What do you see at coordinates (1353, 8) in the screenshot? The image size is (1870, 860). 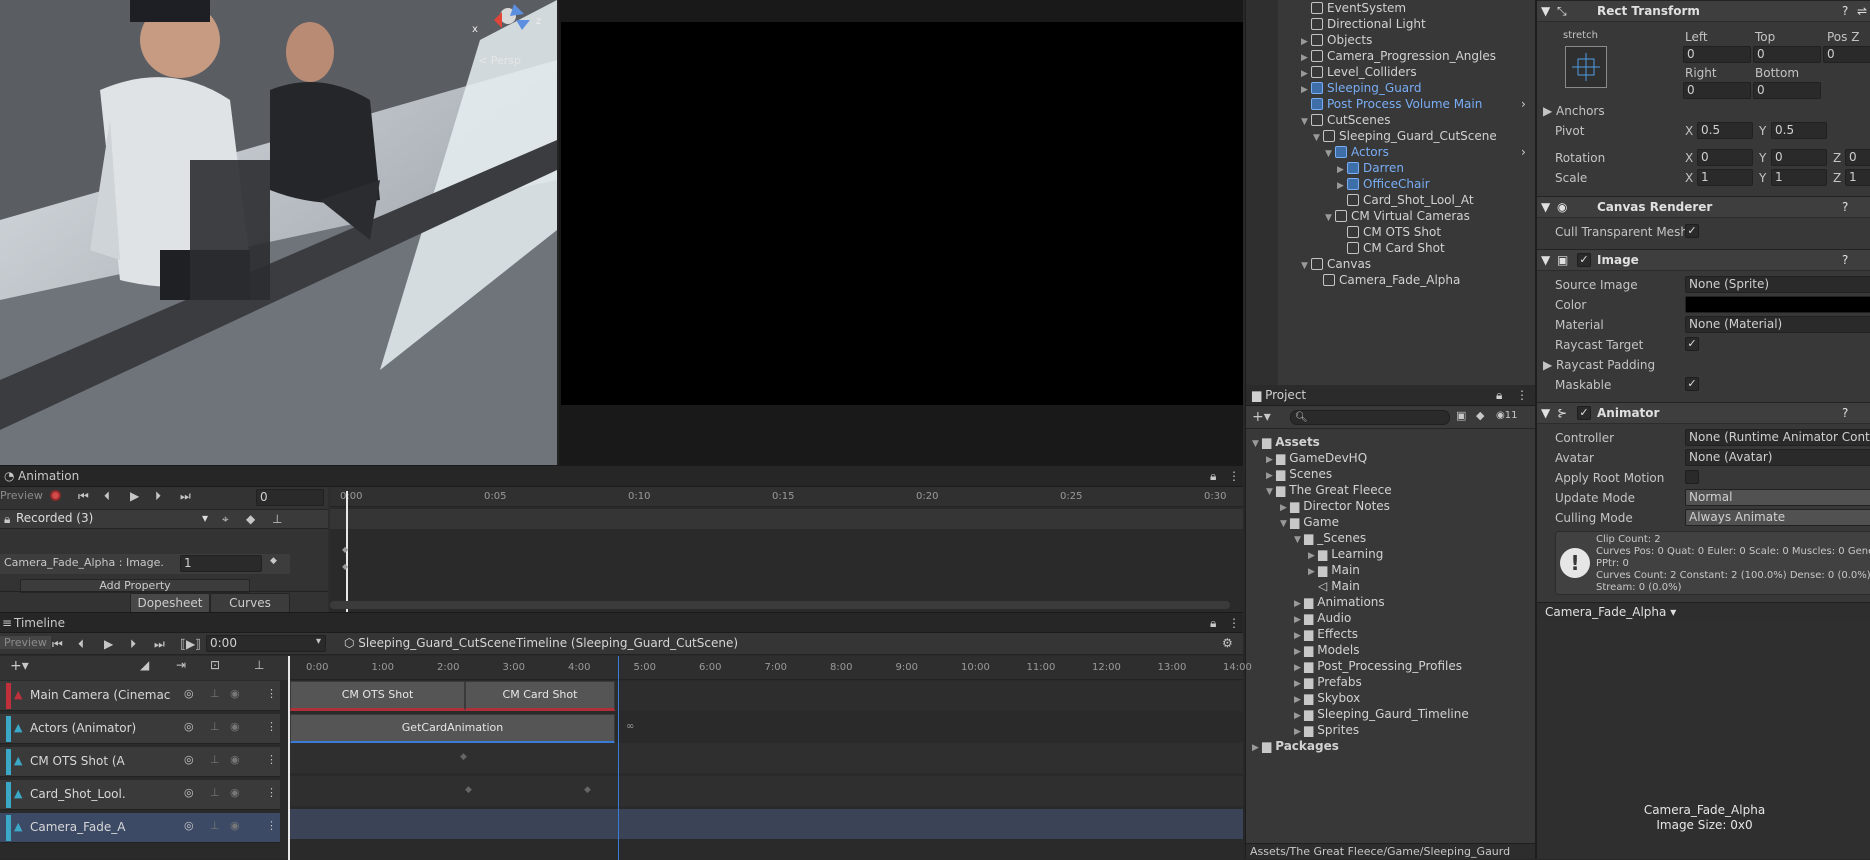 I see `hierarchy-item: EventSystem` at bounding box center [1353, 8].